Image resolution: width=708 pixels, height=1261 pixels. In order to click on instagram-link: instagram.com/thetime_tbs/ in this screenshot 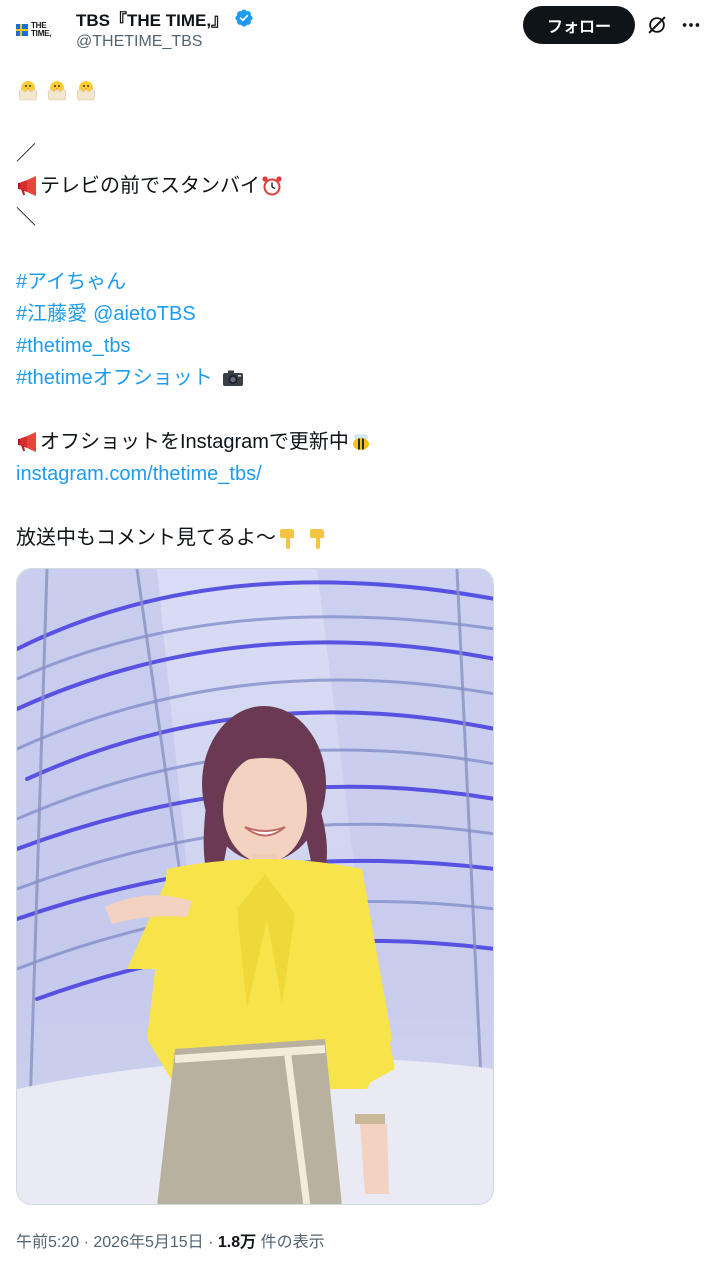, I will do `click(139, 474)`.